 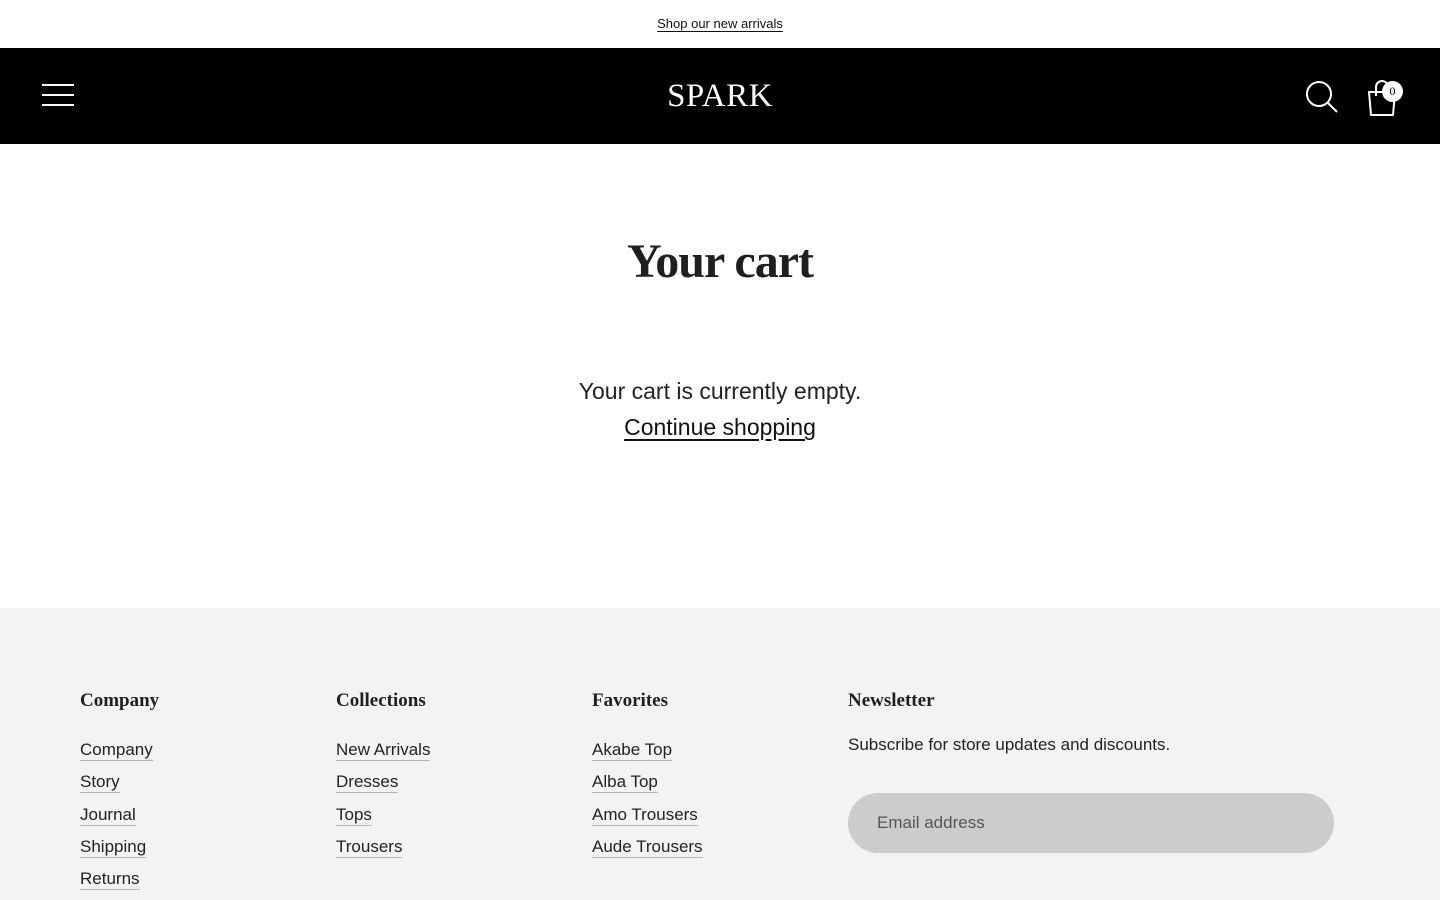 I want to click on footer-heading-company: Company, so click(x=120, y=700).